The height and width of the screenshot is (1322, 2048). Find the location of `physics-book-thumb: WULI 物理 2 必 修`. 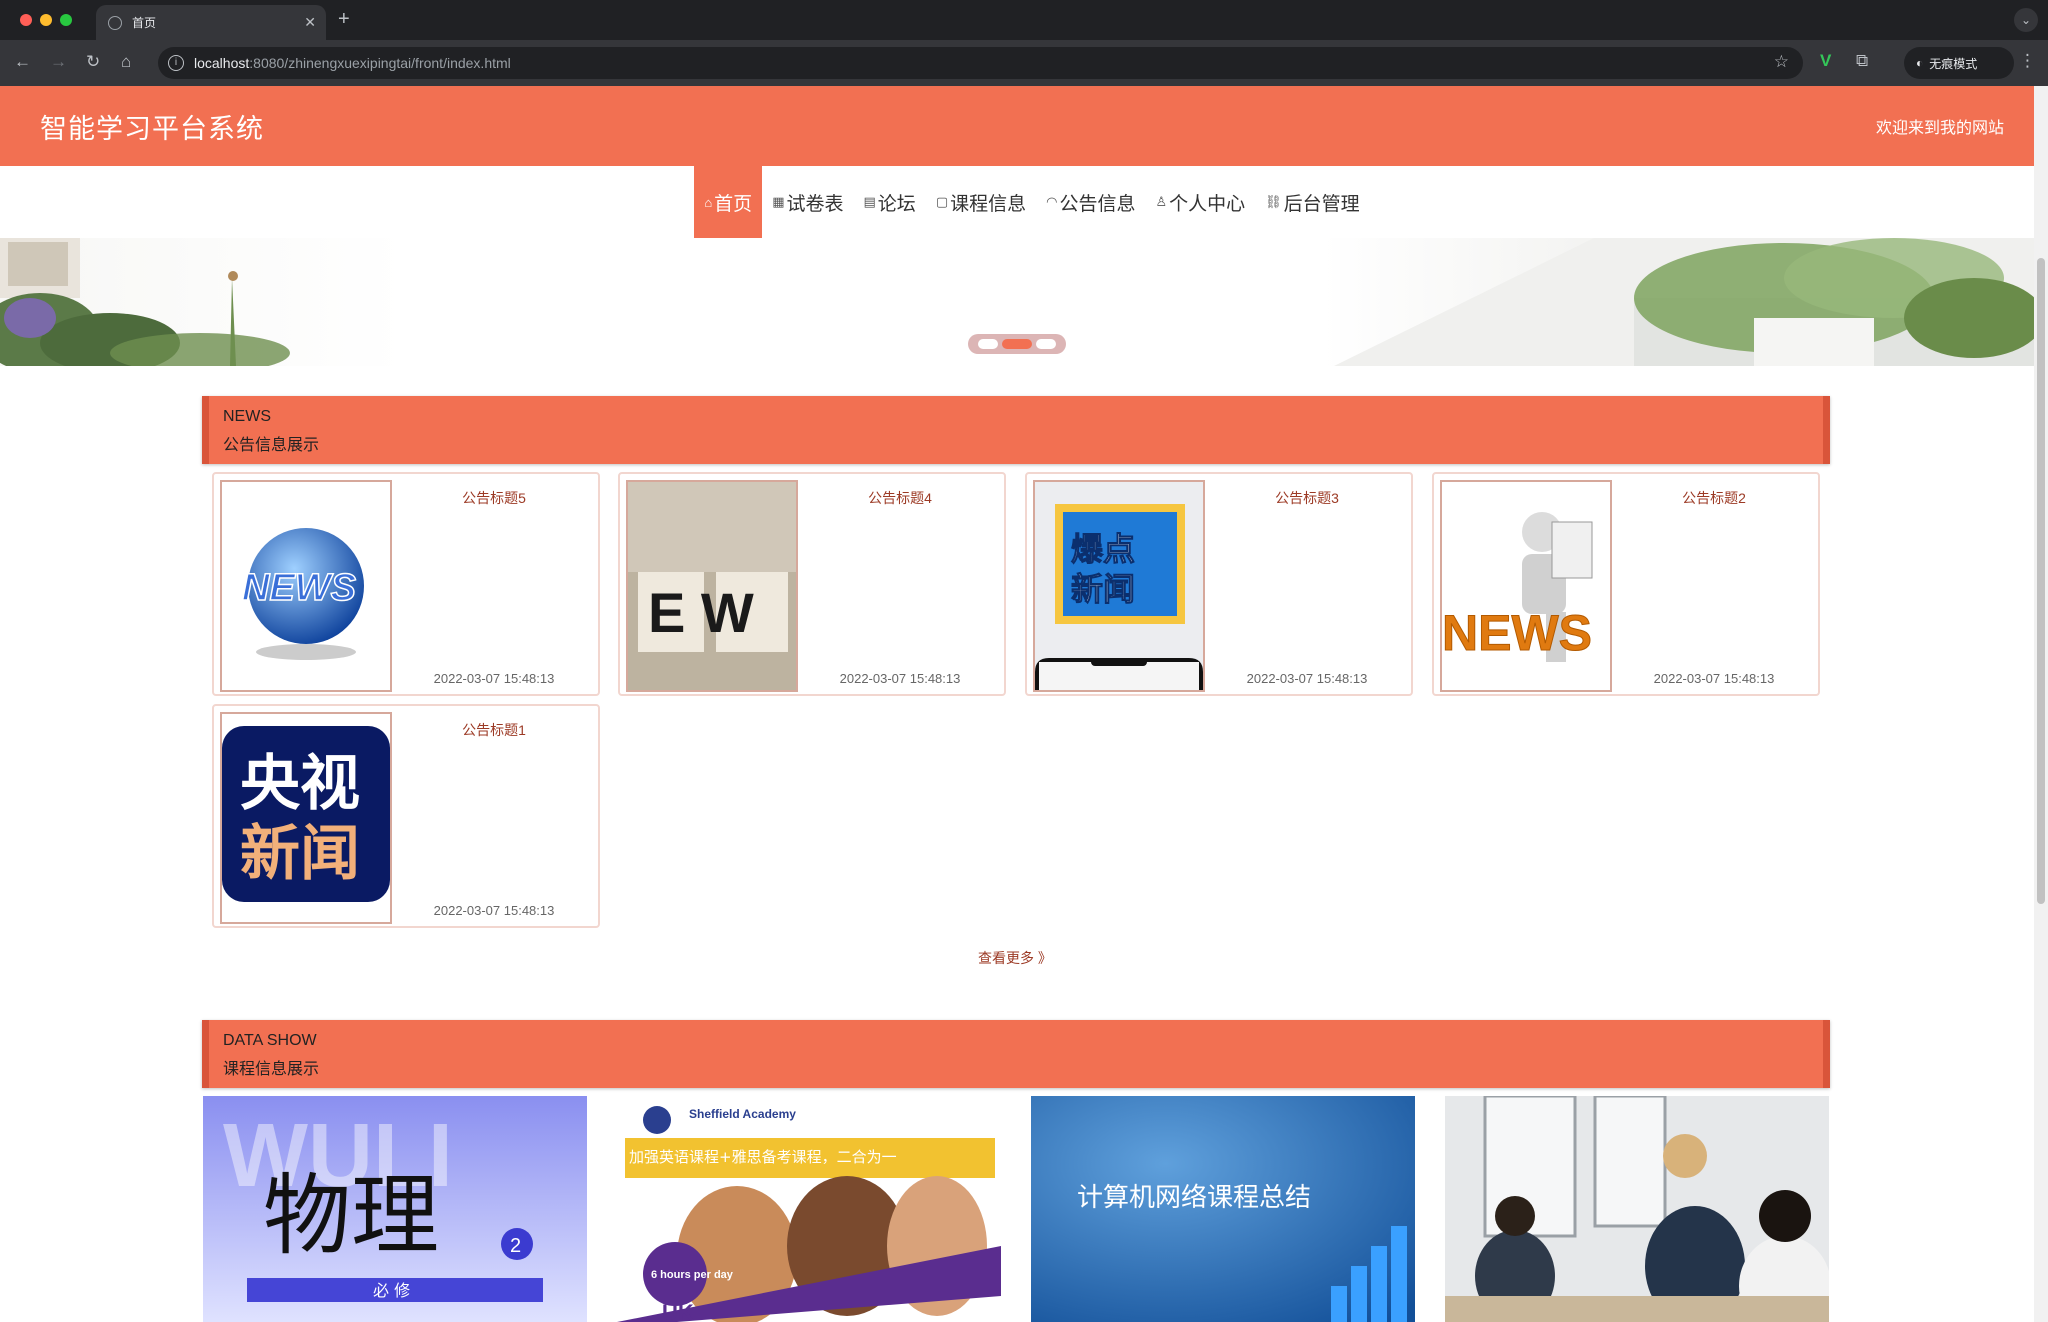

physics-book-thumb: WULI 物理 2 必 修 is located at coordinates (395, 1209).